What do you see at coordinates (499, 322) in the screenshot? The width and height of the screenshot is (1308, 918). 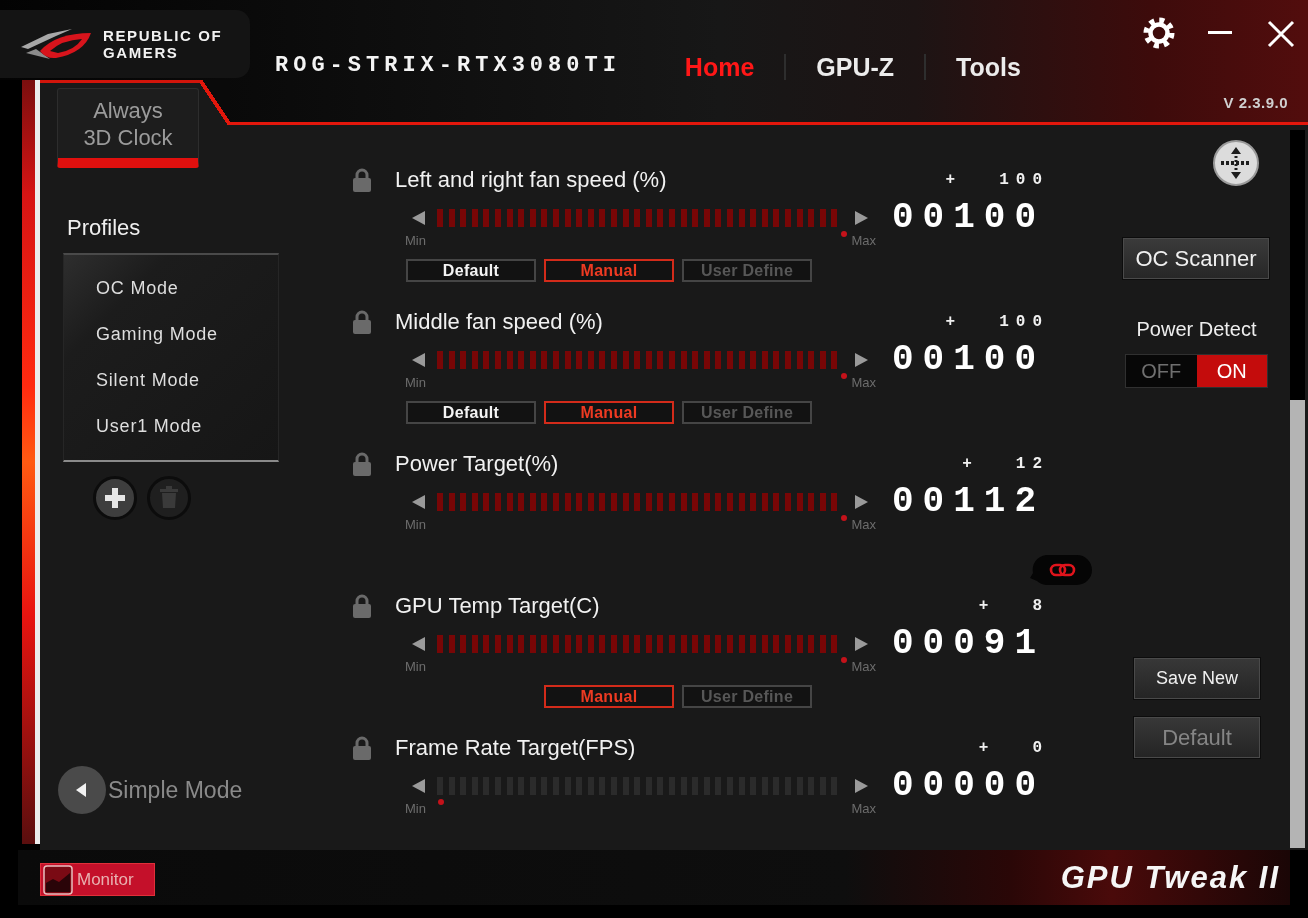 I see `control-title: Middle fan speed (%)` at bounding box center [499, 322].